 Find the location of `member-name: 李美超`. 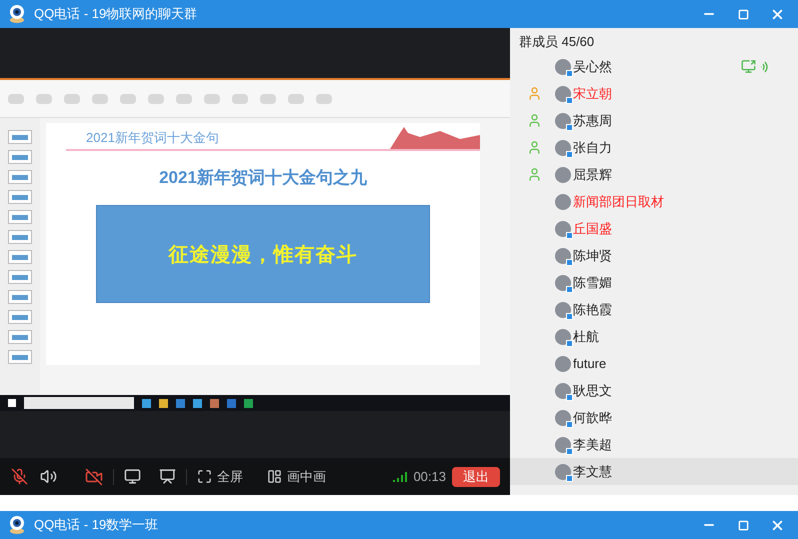

member-name: 李美超 is located at coordinates (592, 445).